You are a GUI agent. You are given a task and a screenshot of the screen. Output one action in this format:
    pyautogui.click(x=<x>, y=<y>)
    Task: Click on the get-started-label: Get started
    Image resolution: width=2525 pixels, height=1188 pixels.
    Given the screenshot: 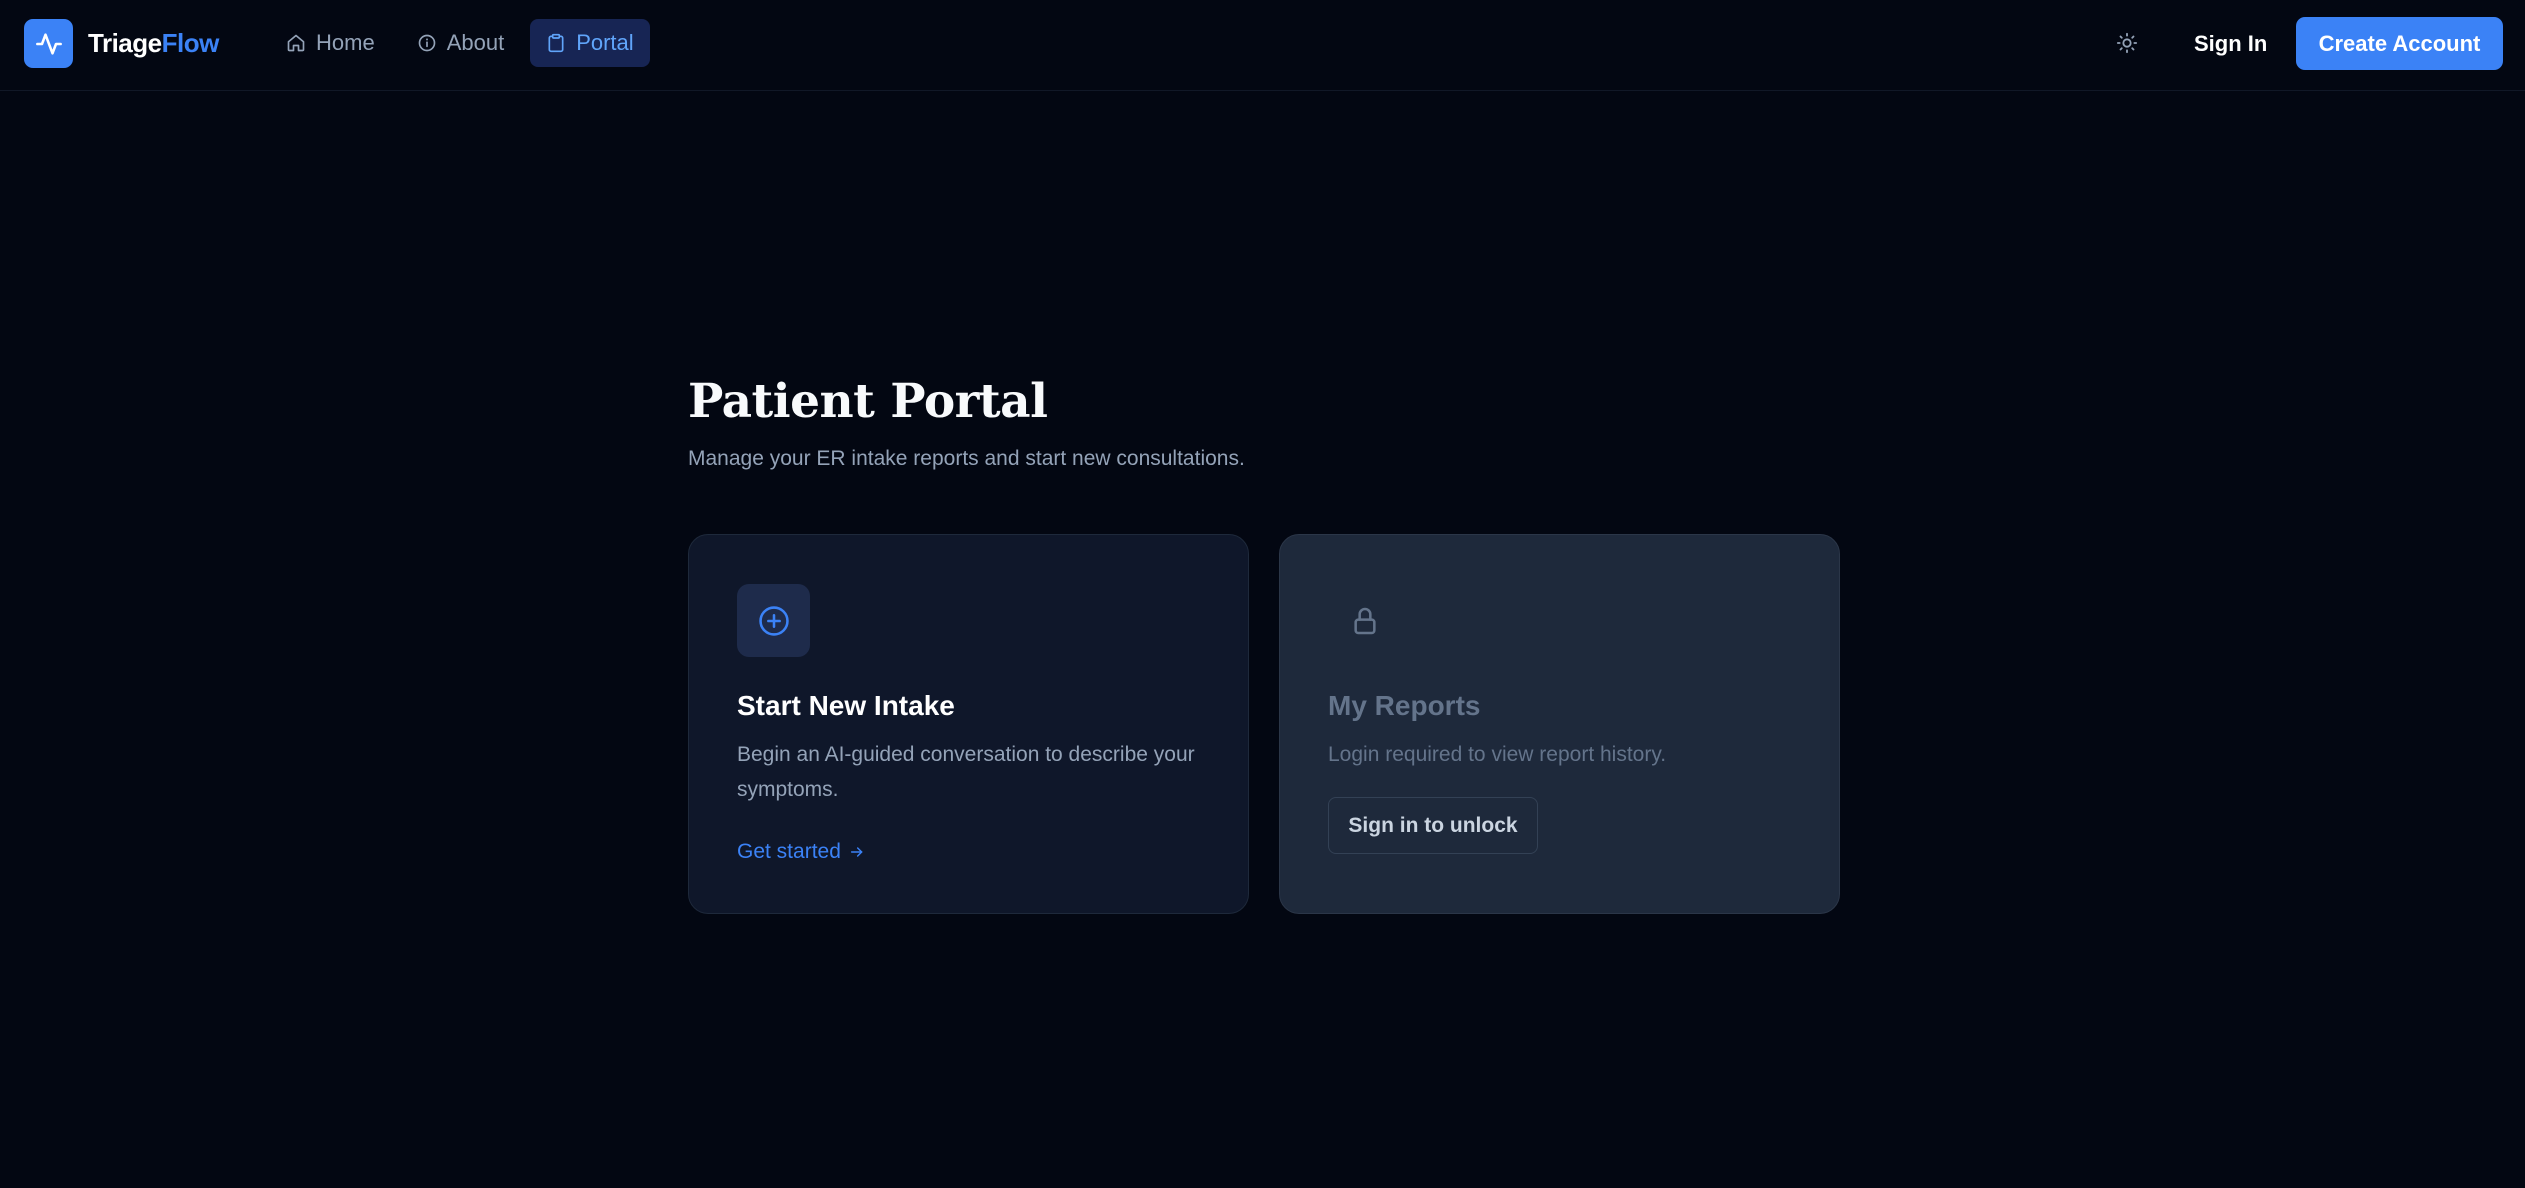 What is the action you would take?
    pyautogui.click(x=789, y=851)
    